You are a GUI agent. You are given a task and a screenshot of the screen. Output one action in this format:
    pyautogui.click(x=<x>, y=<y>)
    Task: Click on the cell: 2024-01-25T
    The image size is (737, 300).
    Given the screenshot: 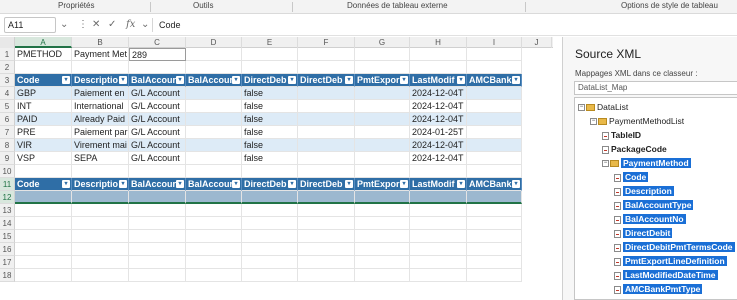 What is the action you would take?
    pyautogui.click(x=438, y=132)
    